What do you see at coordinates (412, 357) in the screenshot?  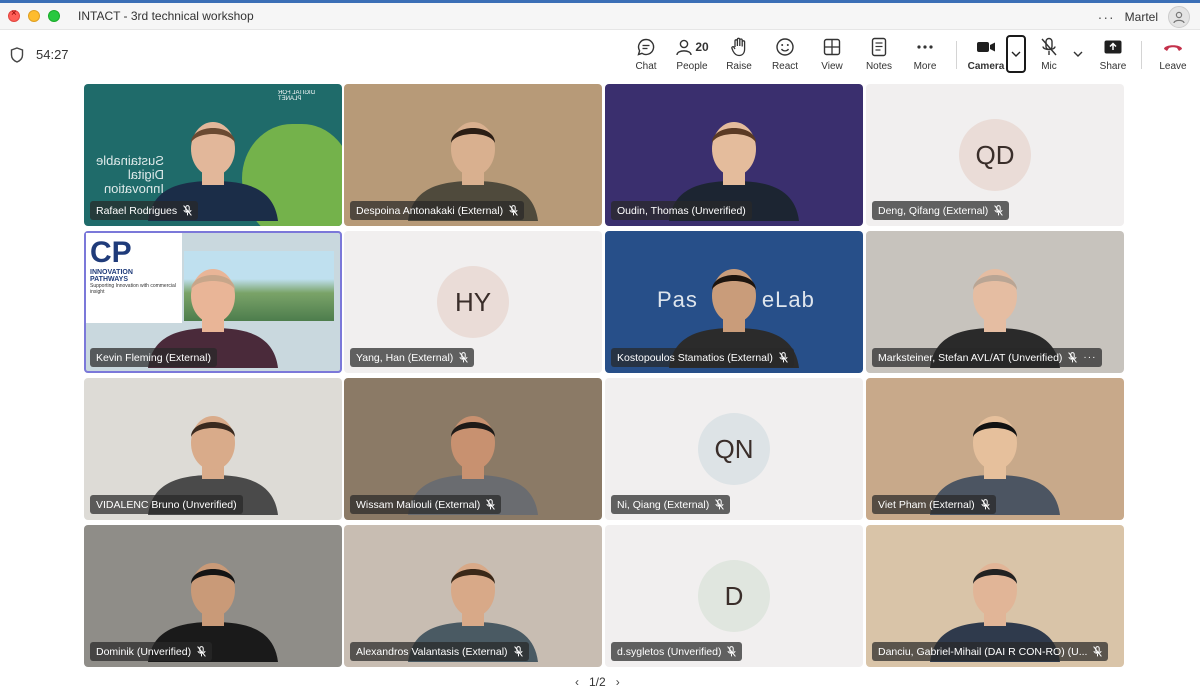 I see `participant-nameplate: Yang, Han (External)` at bounding box center [412, 357].